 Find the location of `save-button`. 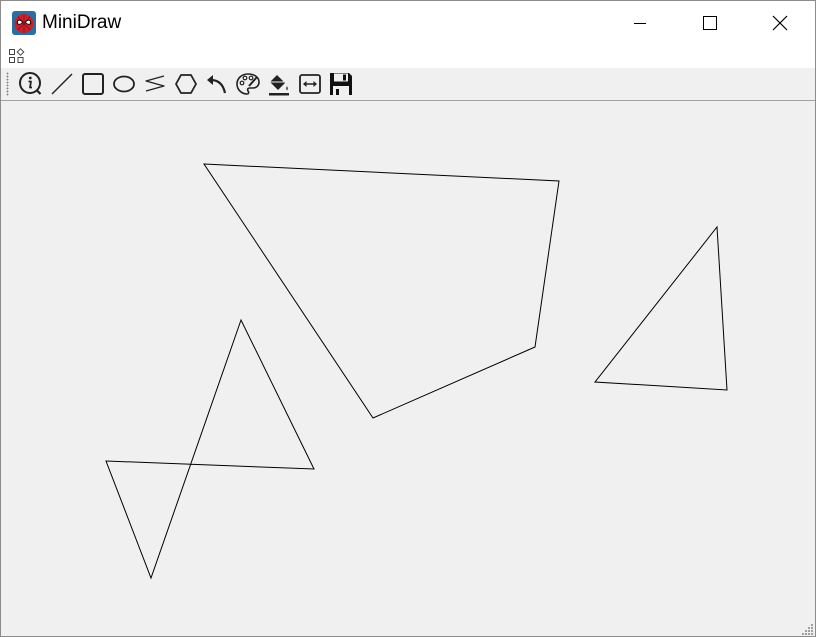

save-button is located at coordinates (341, 84).